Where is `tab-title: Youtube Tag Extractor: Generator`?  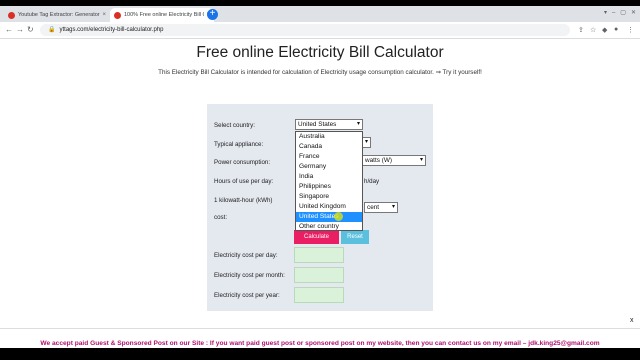 tab-title: Youtube Tag Extractor: Generator is located at coordinates (59, 15).